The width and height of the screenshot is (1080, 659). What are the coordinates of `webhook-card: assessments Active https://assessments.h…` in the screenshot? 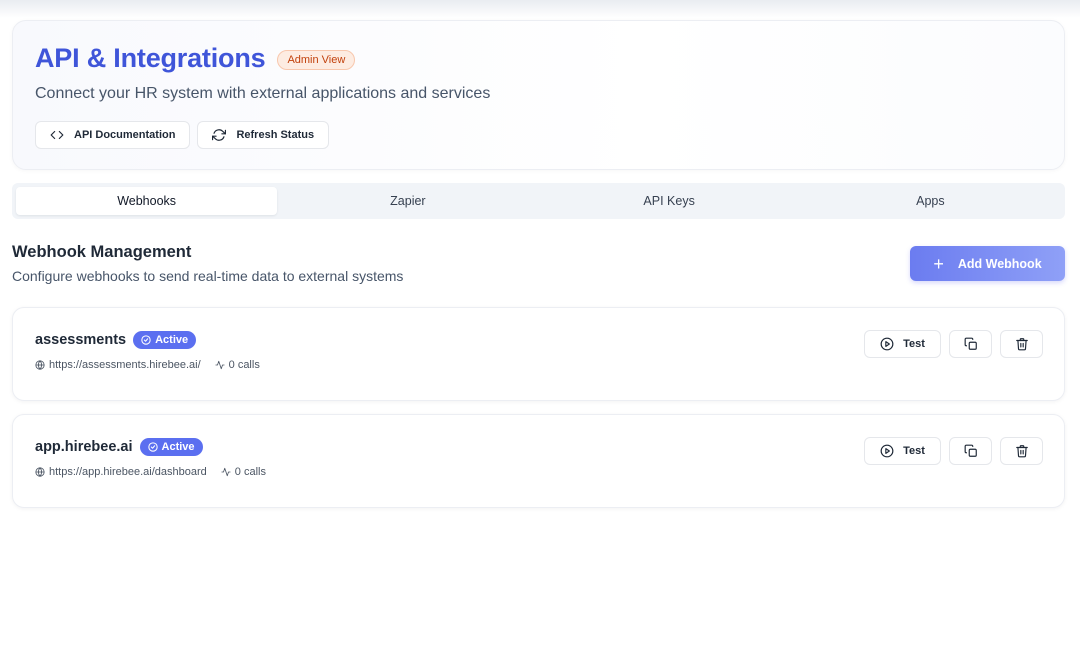 It's located at (538, 354).